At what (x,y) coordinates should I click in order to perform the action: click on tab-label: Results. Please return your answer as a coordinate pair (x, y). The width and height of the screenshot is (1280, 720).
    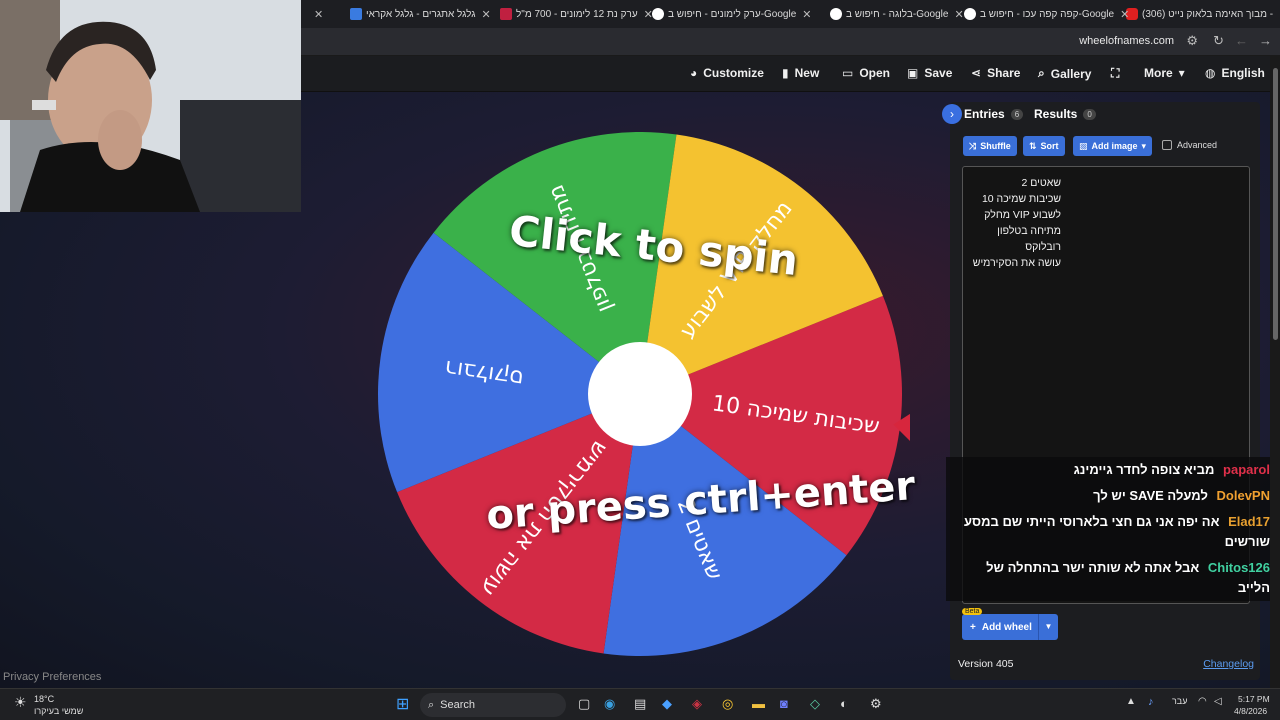
    Looking at the image, I should click on (1056, 114).